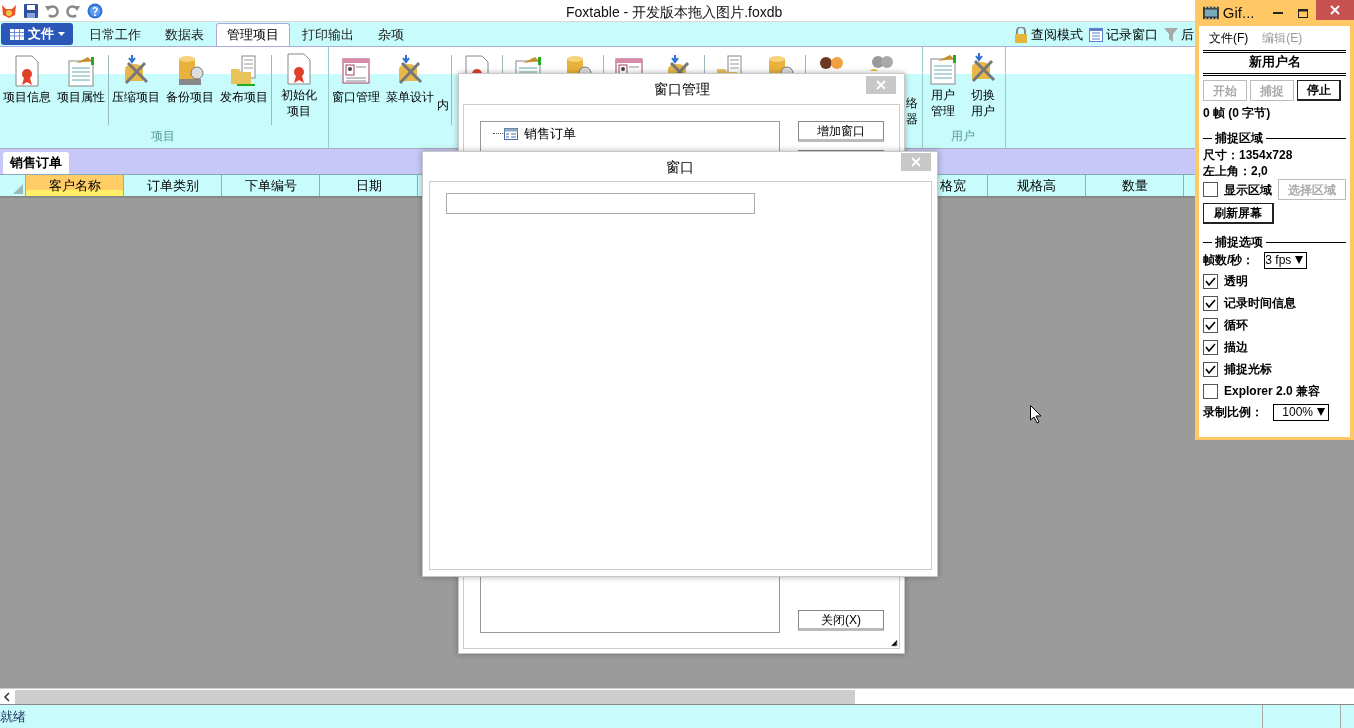  Describe the element at coordinates (1229, 260) in the screenshot. I see `fps-label: 帧数/秒：` at that location.